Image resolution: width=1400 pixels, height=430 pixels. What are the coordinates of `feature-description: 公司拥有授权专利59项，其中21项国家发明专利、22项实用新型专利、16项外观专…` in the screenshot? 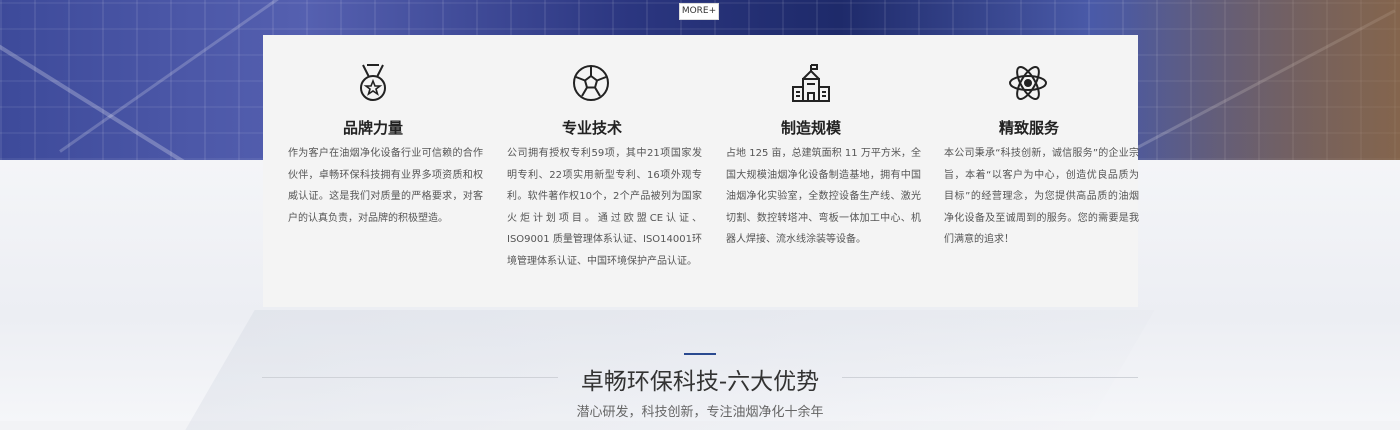 It's located at (604, 207).